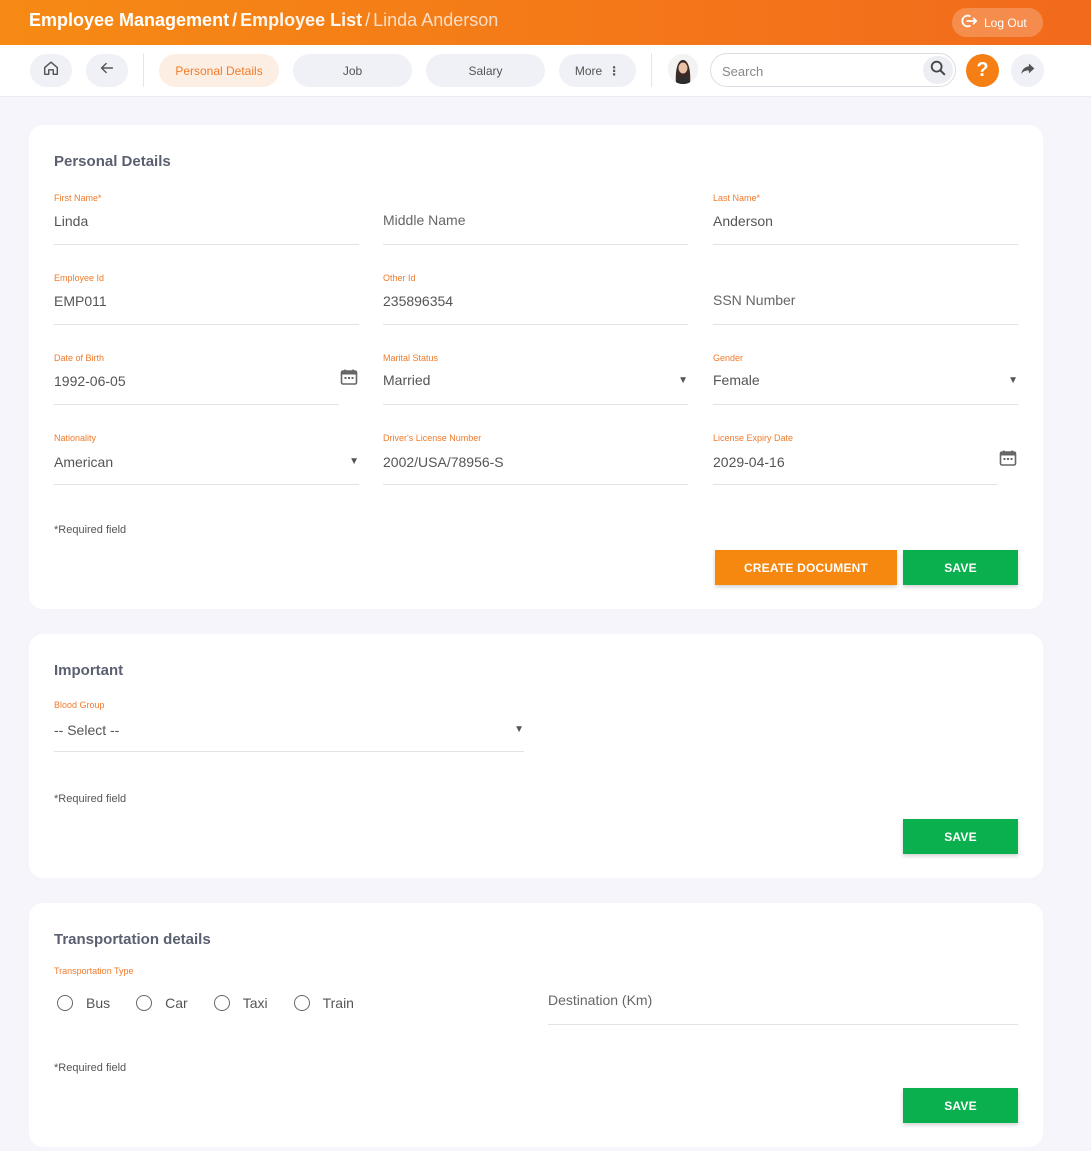 This screenshot has height=1151, width=1091. What do you see at coordinates (129, 20) in the screenshot?
I see `breadcrumb-employee-management: Employee Management` at bounding box center [129, 20].